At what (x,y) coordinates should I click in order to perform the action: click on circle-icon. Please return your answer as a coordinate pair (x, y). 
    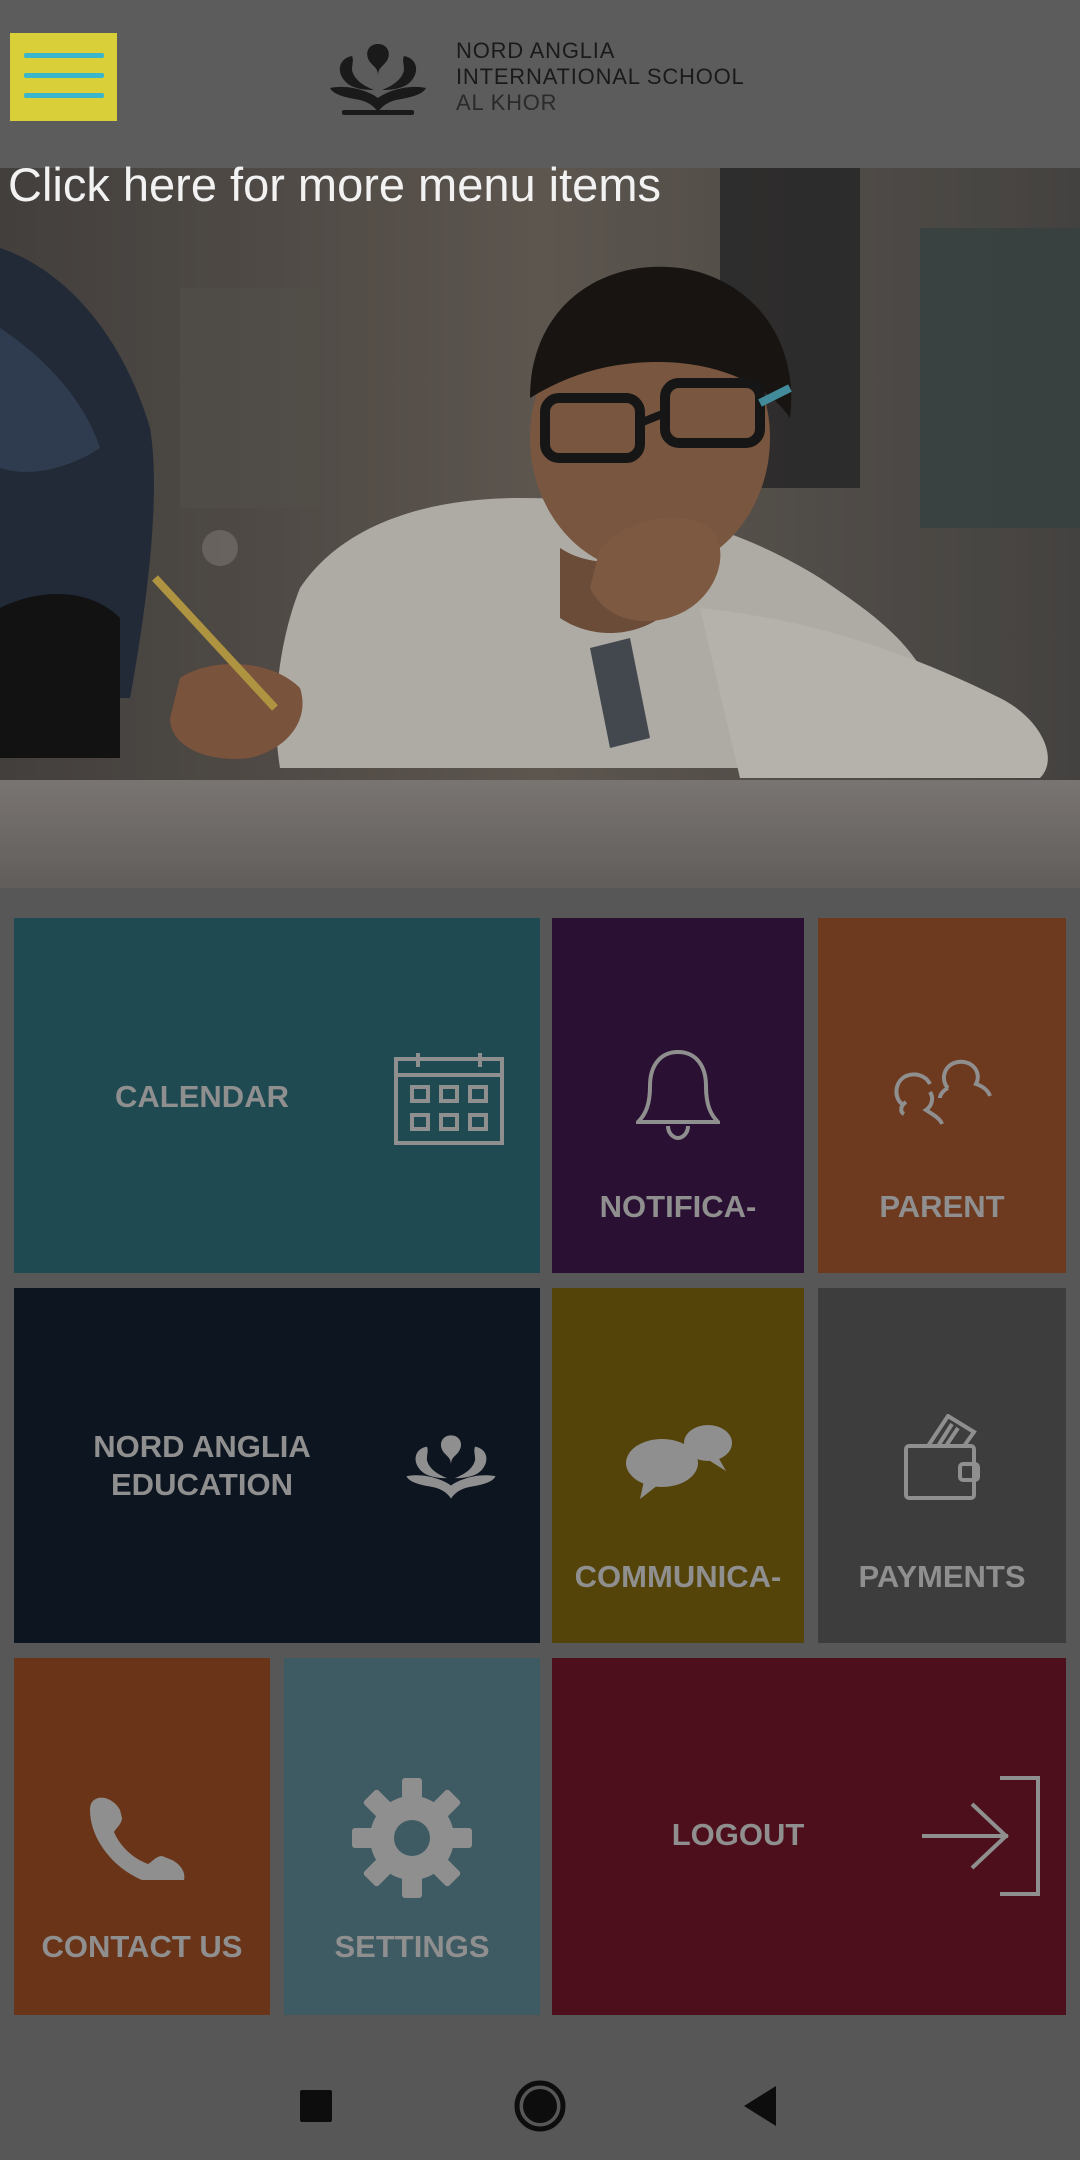
    Looking at the image, I should click on (540, 2106).